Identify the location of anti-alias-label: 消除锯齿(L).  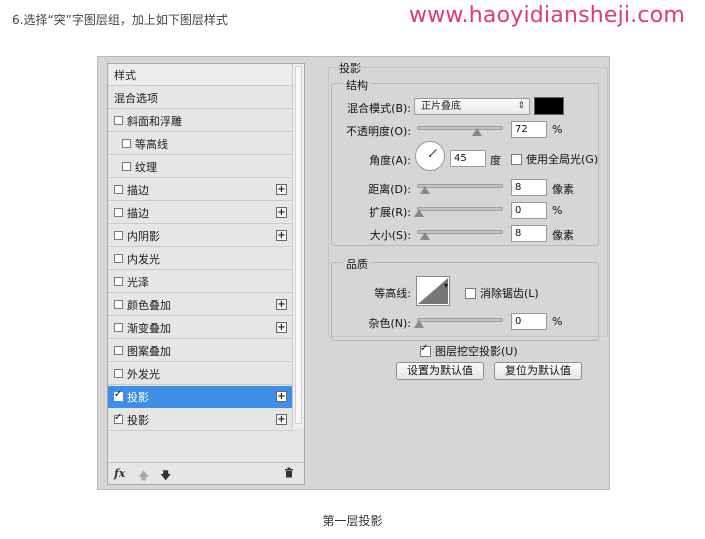
(509, 293).